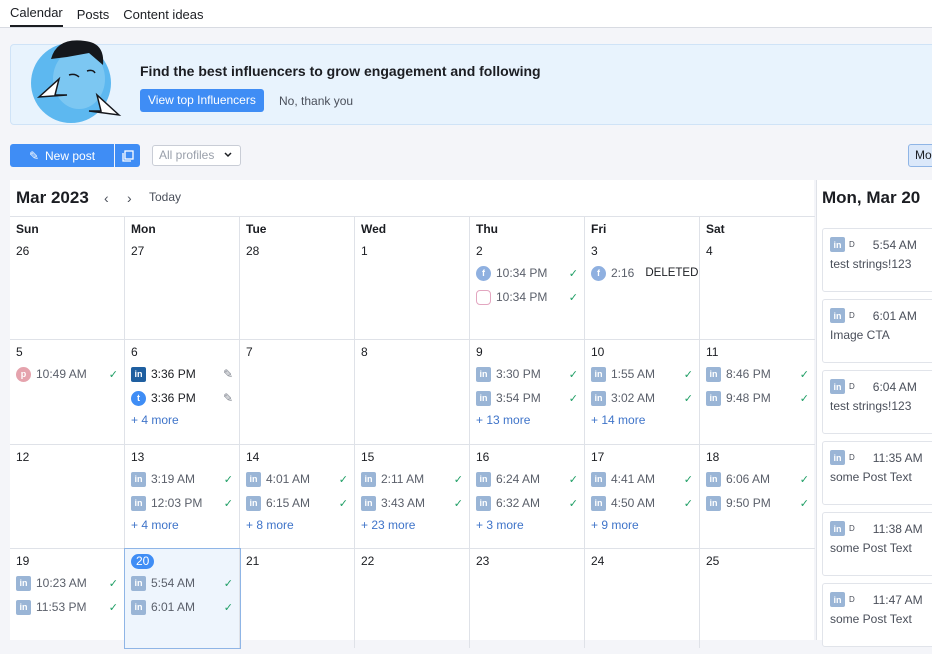 This screenshot has width=932, height=654. What do you see at coordinates (877, 544) in the screenshot?
I see `post-card: in D 11:38 AM some Post Text` at bounding box center [877, 544].